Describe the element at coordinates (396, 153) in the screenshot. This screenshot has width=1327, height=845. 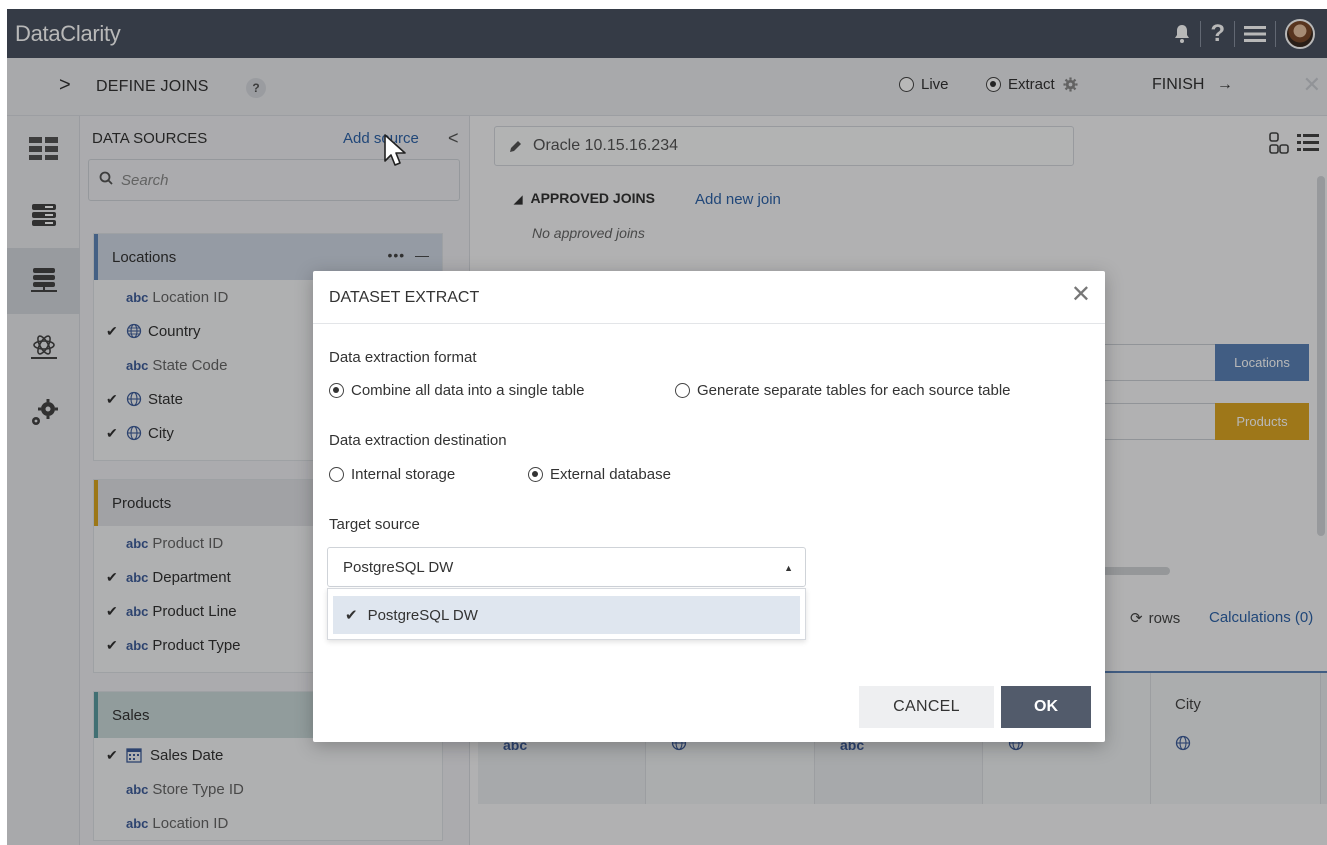
I see `mouse-cursor-icon` at that location.